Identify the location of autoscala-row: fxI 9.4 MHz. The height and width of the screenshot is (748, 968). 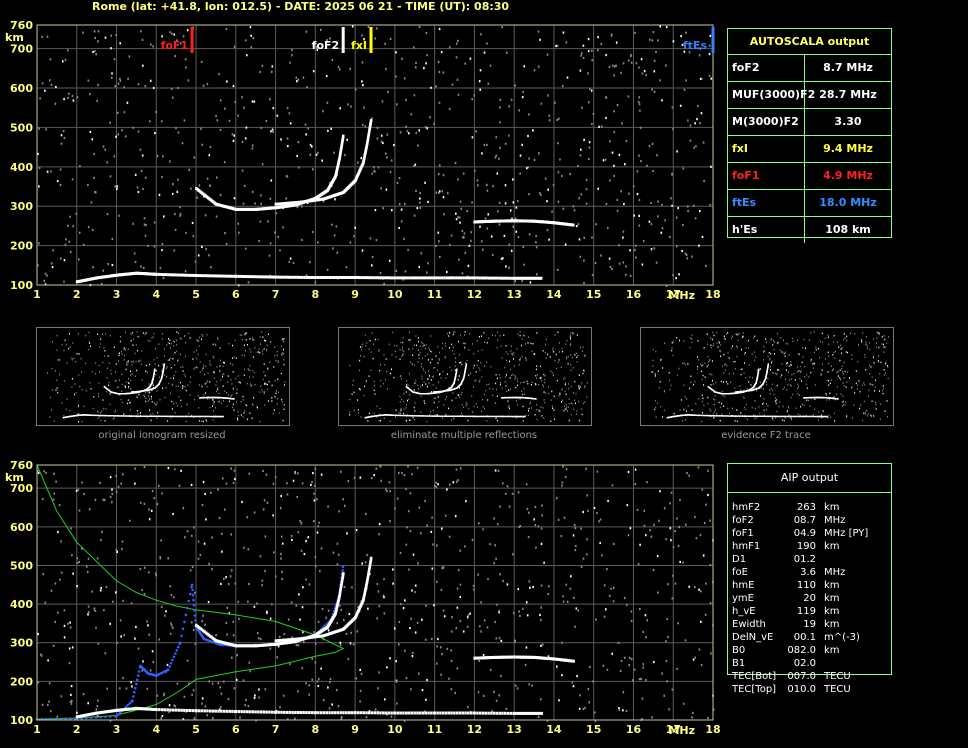
(809, 149).